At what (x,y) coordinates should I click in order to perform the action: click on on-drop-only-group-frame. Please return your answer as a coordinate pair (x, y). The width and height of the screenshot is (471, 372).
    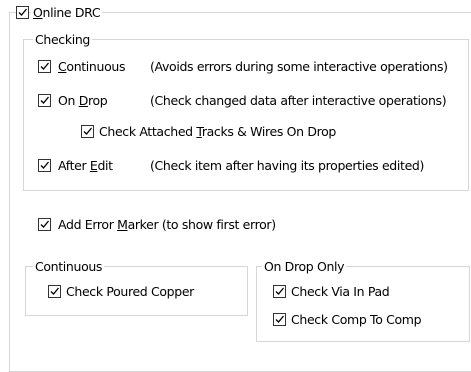
    Looking at the image, I should click on (363, 304).